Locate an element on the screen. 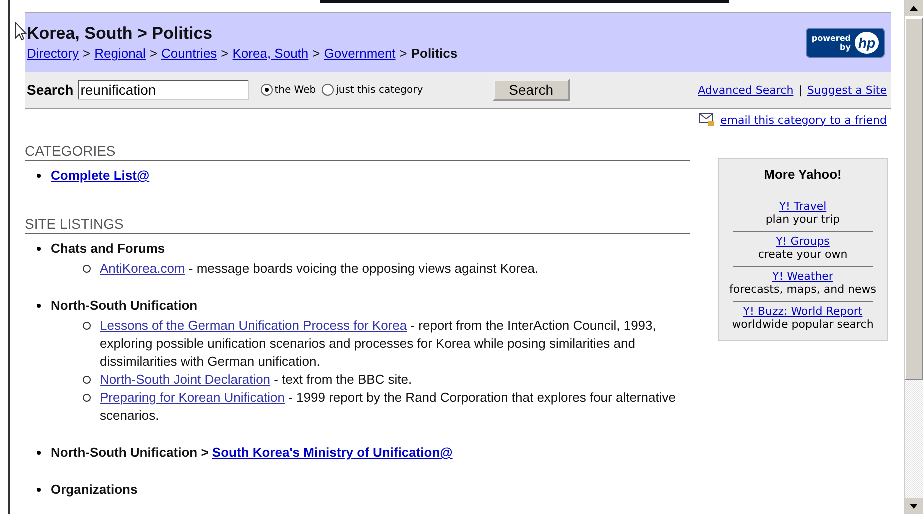 Image resolution: width=923 pixels, height=514 pixels. listing-description: AntiKorea.com - message boards voicing the opposing views against Korea. is located at coordinates (319, 269).